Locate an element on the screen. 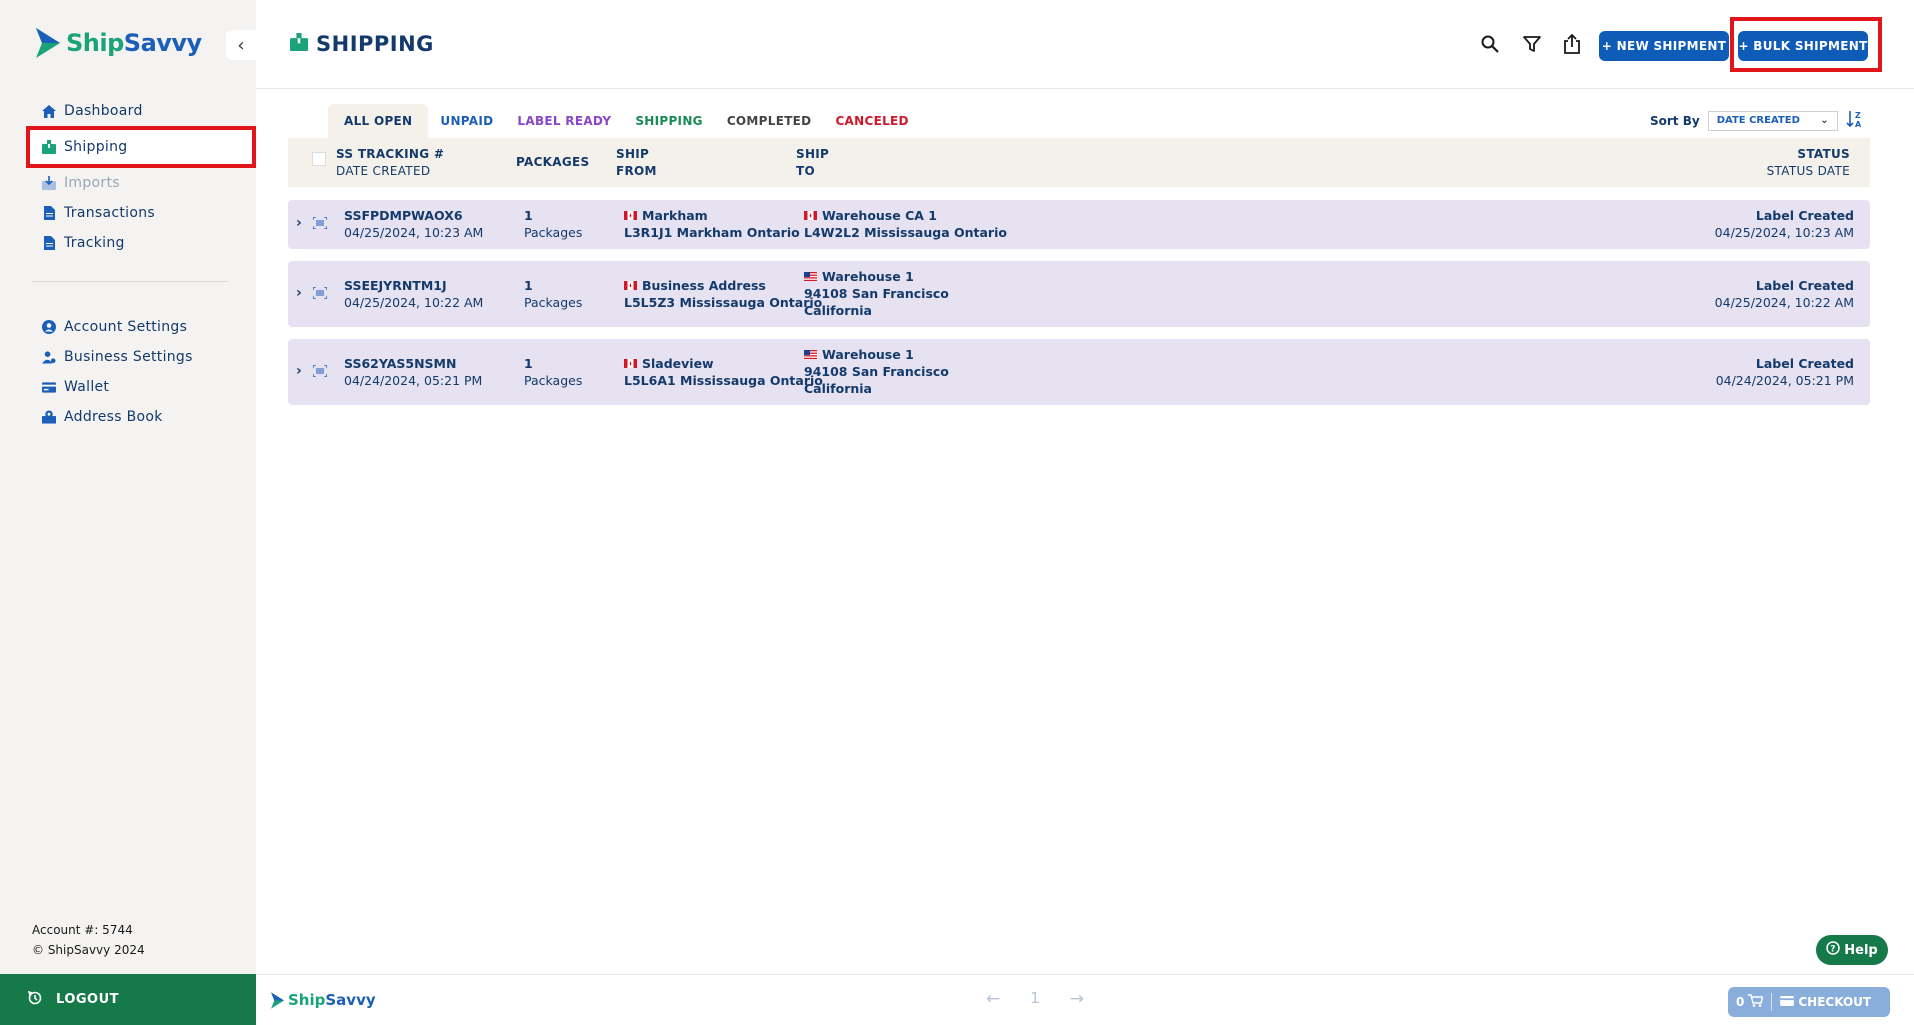 The width and height of the screenshot is (1914, 1025). us-flag-icon is located at coordinates (810, 352).